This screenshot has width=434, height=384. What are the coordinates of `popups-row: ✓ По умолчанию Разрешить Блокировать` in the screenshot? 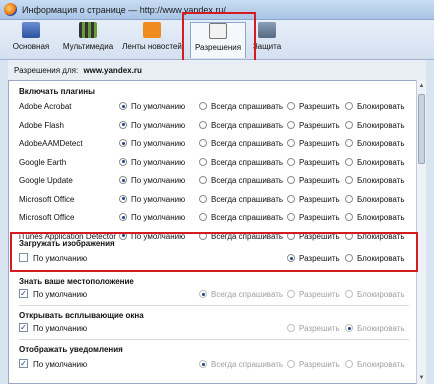 It's located at (211, 329).